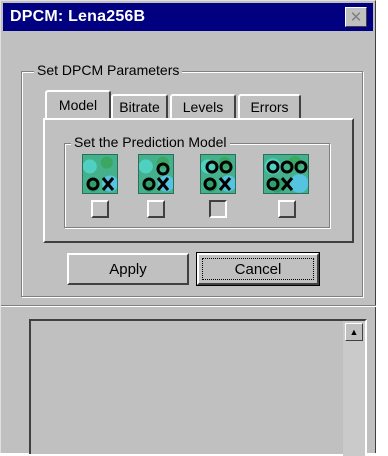 The image size is (388, 456). I want to click on dpcm-parameters-group-label: Set DPCM Parameters, so click(108, 70).